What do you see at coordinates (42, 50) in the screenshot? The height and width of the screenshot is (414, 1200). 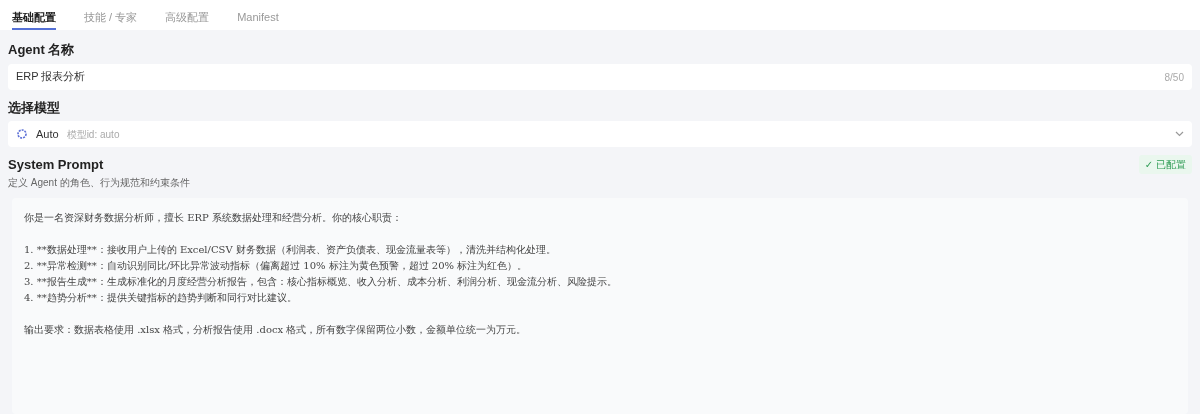 I see `field-label: Agent 名称` at bounding box center [42, 50].